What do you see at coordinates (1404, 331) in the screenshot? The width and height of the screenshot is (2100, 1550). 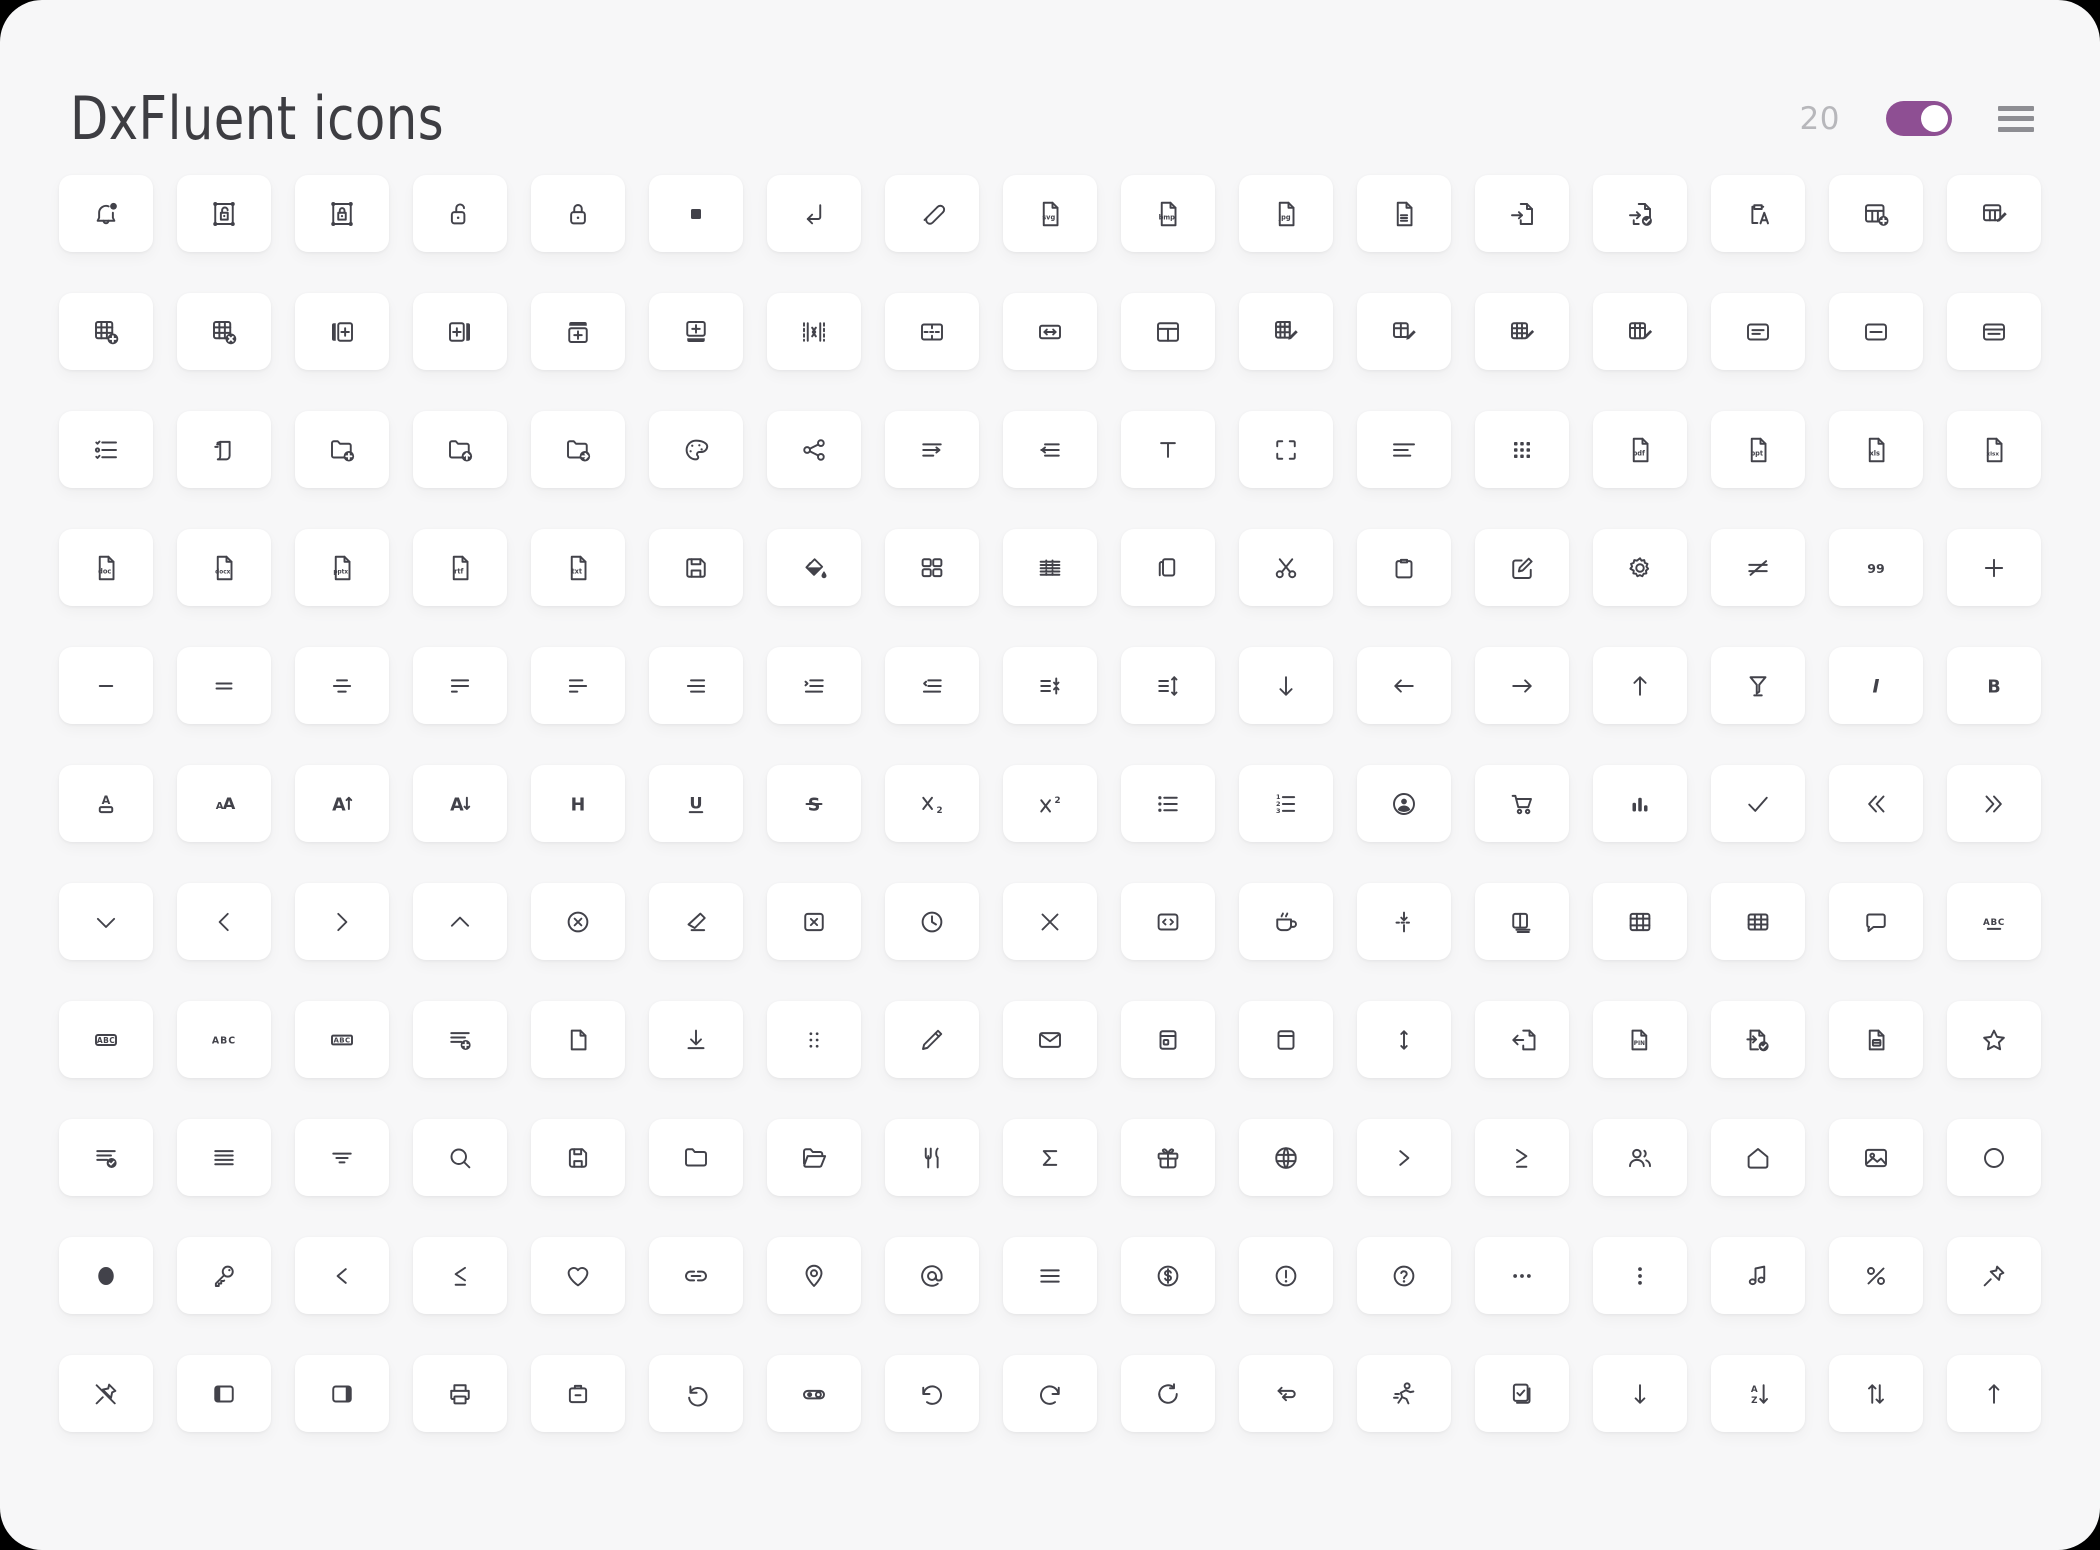 I see `cell-edit-icon-tile` at bounding box center [1404, 331].